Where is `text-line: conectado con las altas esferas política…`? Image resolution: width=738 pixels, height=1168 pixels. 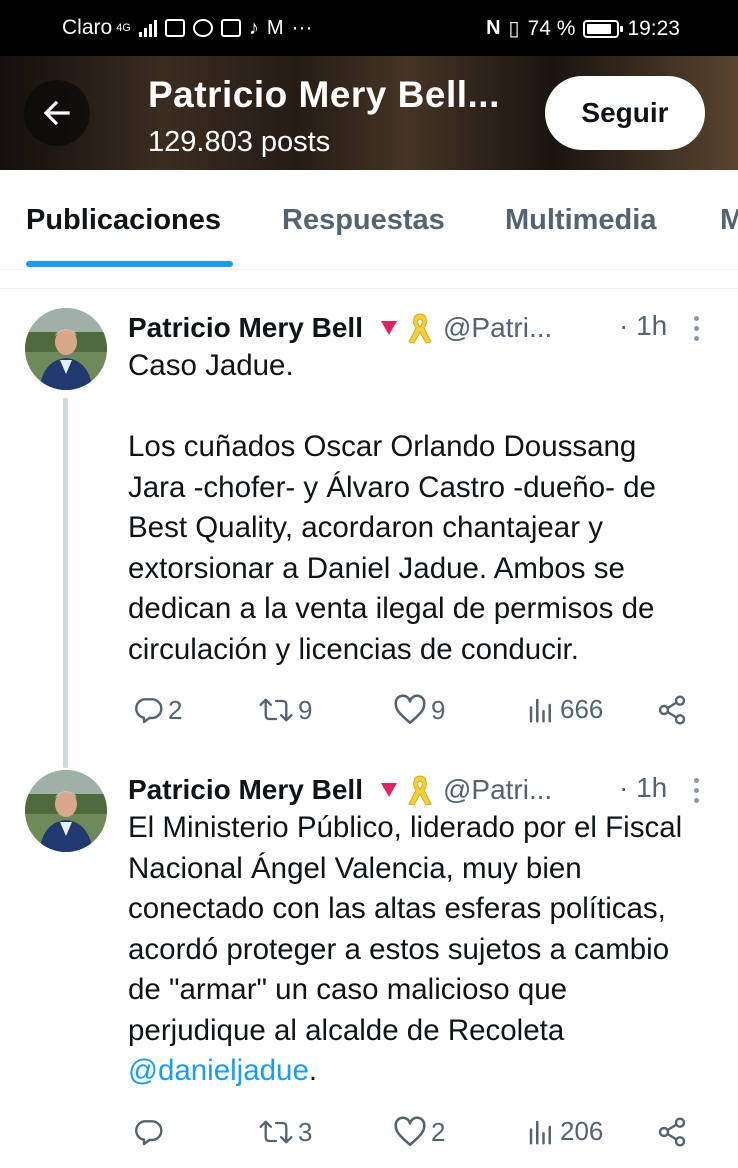 text-line: conectado con las altas esferas política… is located at coordinates (397, 908).